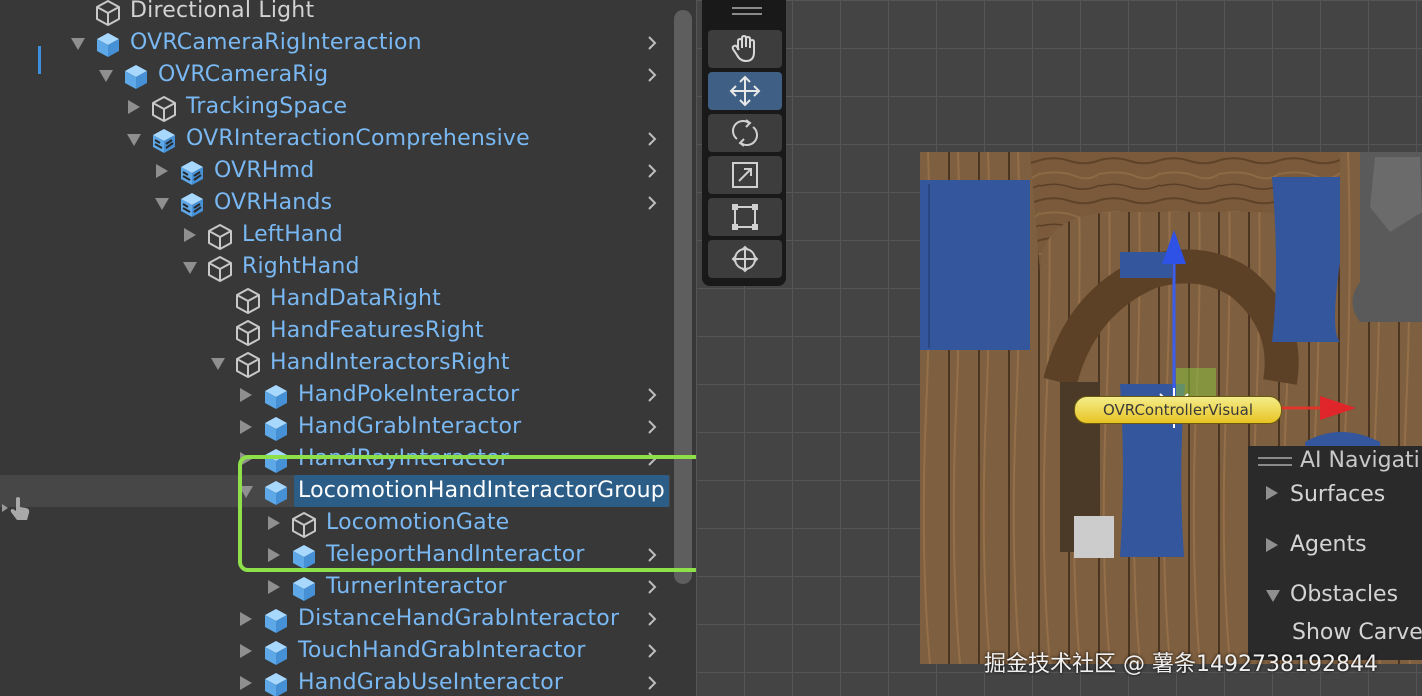 The width and height of the screenshot is (1422, 696). Describe the element at coordinates (1360, 460) in the screenshot. I see `ai-navigation-title: AI Navigati` at that location.